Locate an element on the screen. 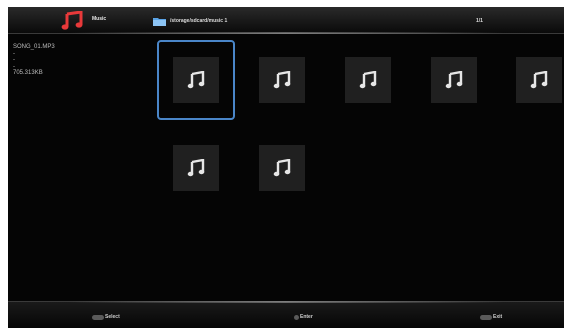 The image size is (571, 328). footer-bar: Select Enter Exit is located at coordinates (286, 314).